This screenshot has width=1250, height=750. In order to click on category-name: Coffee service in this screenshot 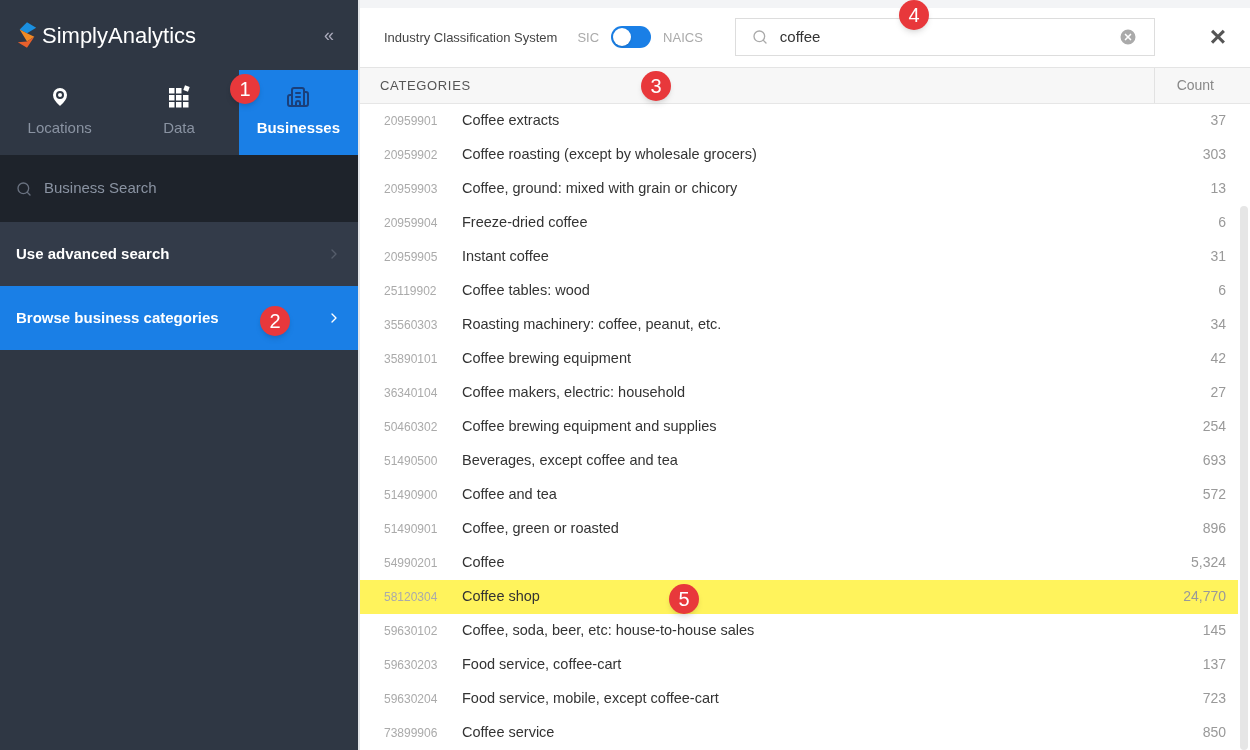, I will do `click(508, 733)`.